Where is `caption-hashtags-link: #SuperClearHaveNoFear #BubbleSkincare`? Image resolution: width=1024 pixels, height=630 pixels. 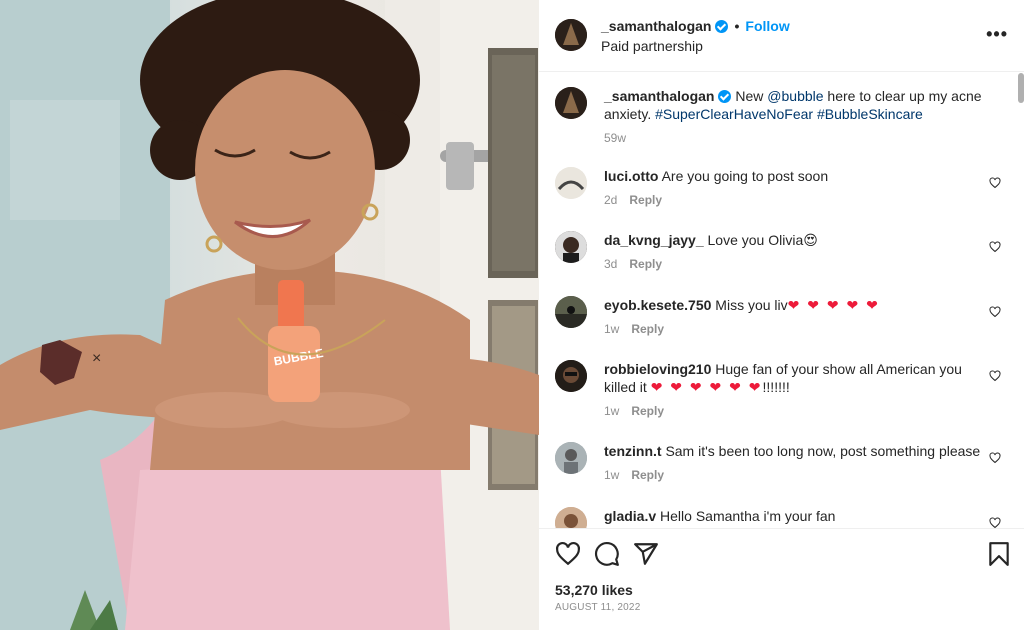
caption-hashtags-link: #SuperClearHaveNoFear #BubbleSkincare is located at coordinates (789, 114).